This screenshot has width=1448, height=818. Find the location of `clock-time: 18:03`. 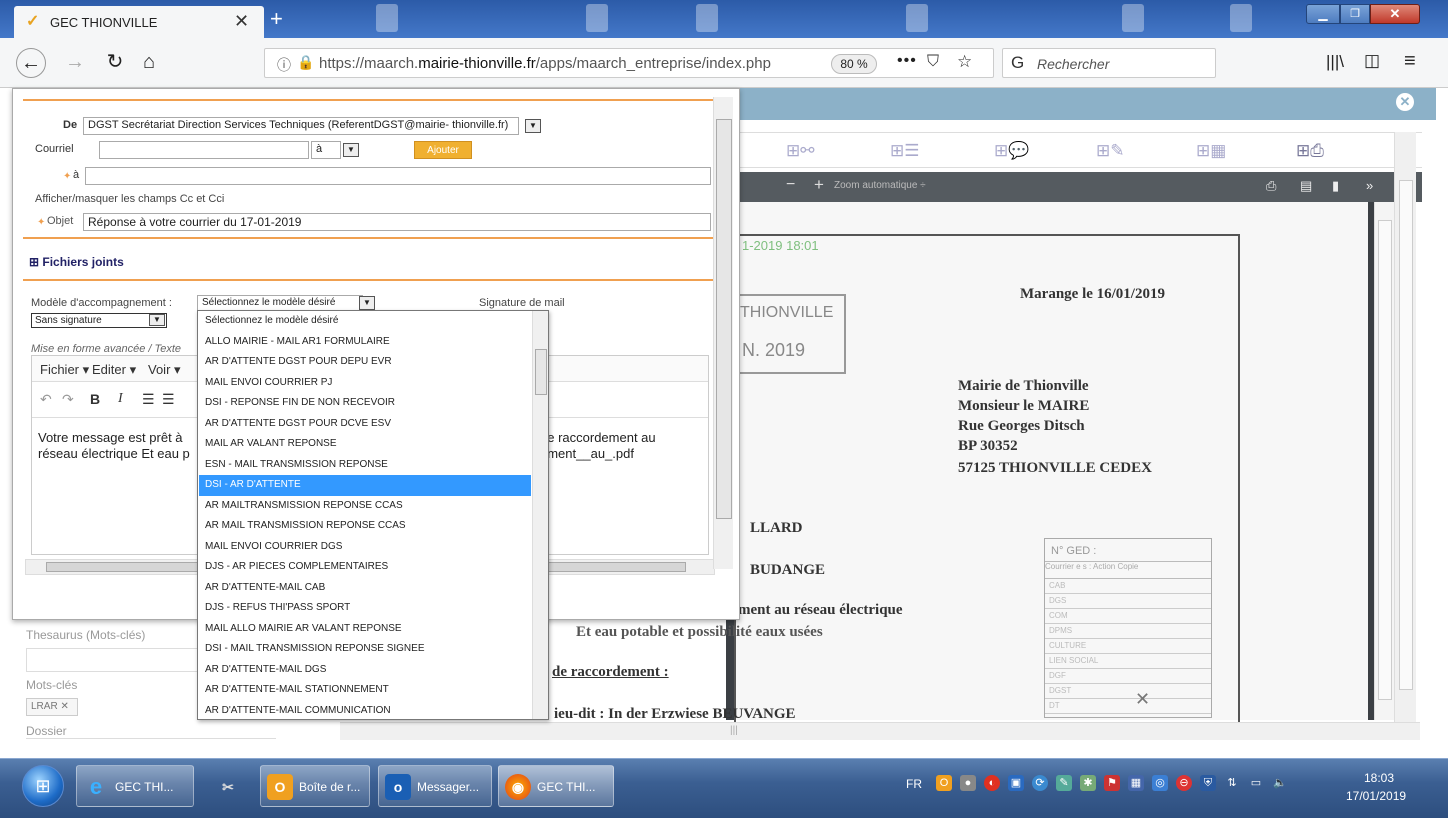

clock-time: 18:03 is located at coordinates (1379, 778).